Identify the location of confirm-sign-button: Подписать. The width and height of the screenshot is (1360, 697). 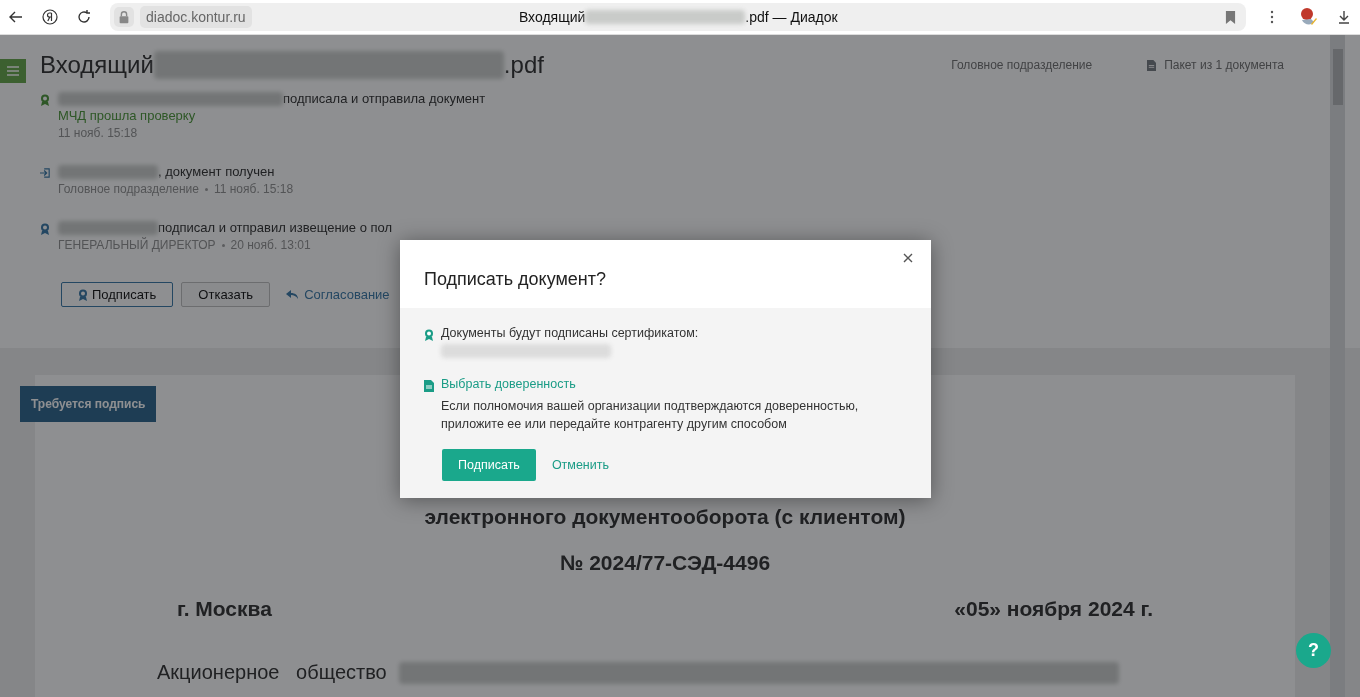
(489, 465).